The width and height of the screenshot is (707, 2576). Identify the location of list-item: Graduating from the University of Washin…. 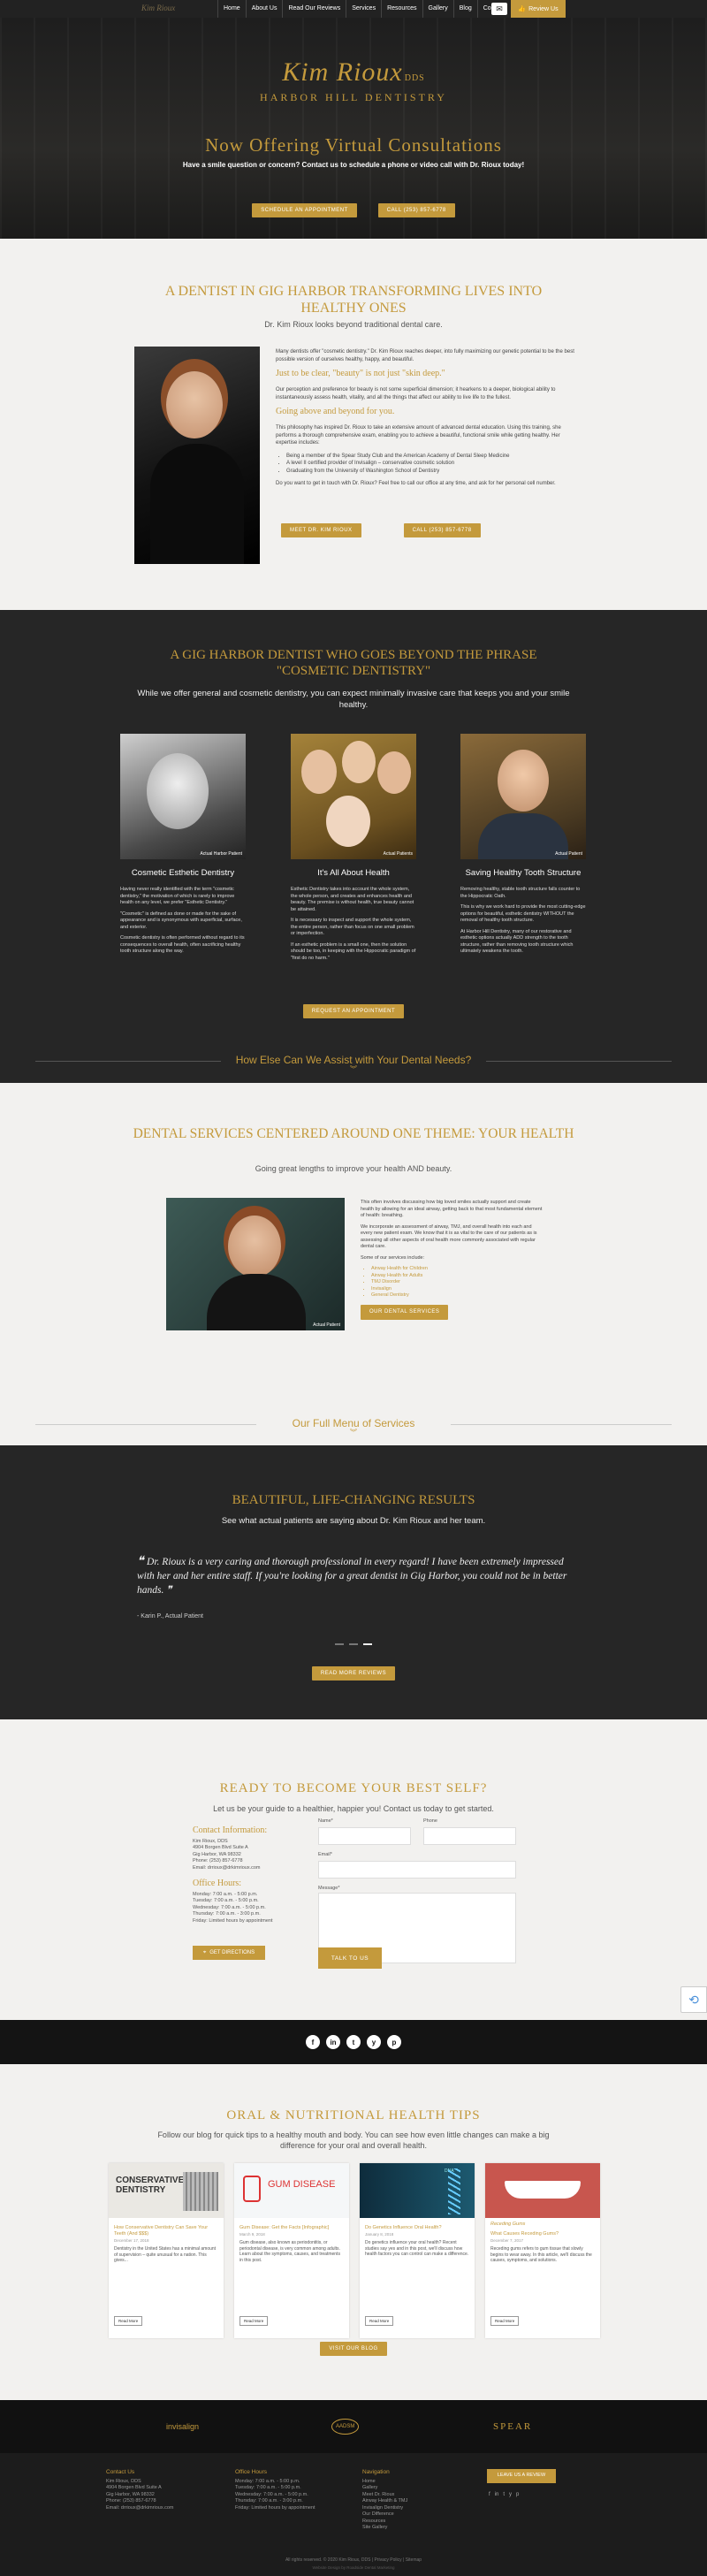
(431, 472).